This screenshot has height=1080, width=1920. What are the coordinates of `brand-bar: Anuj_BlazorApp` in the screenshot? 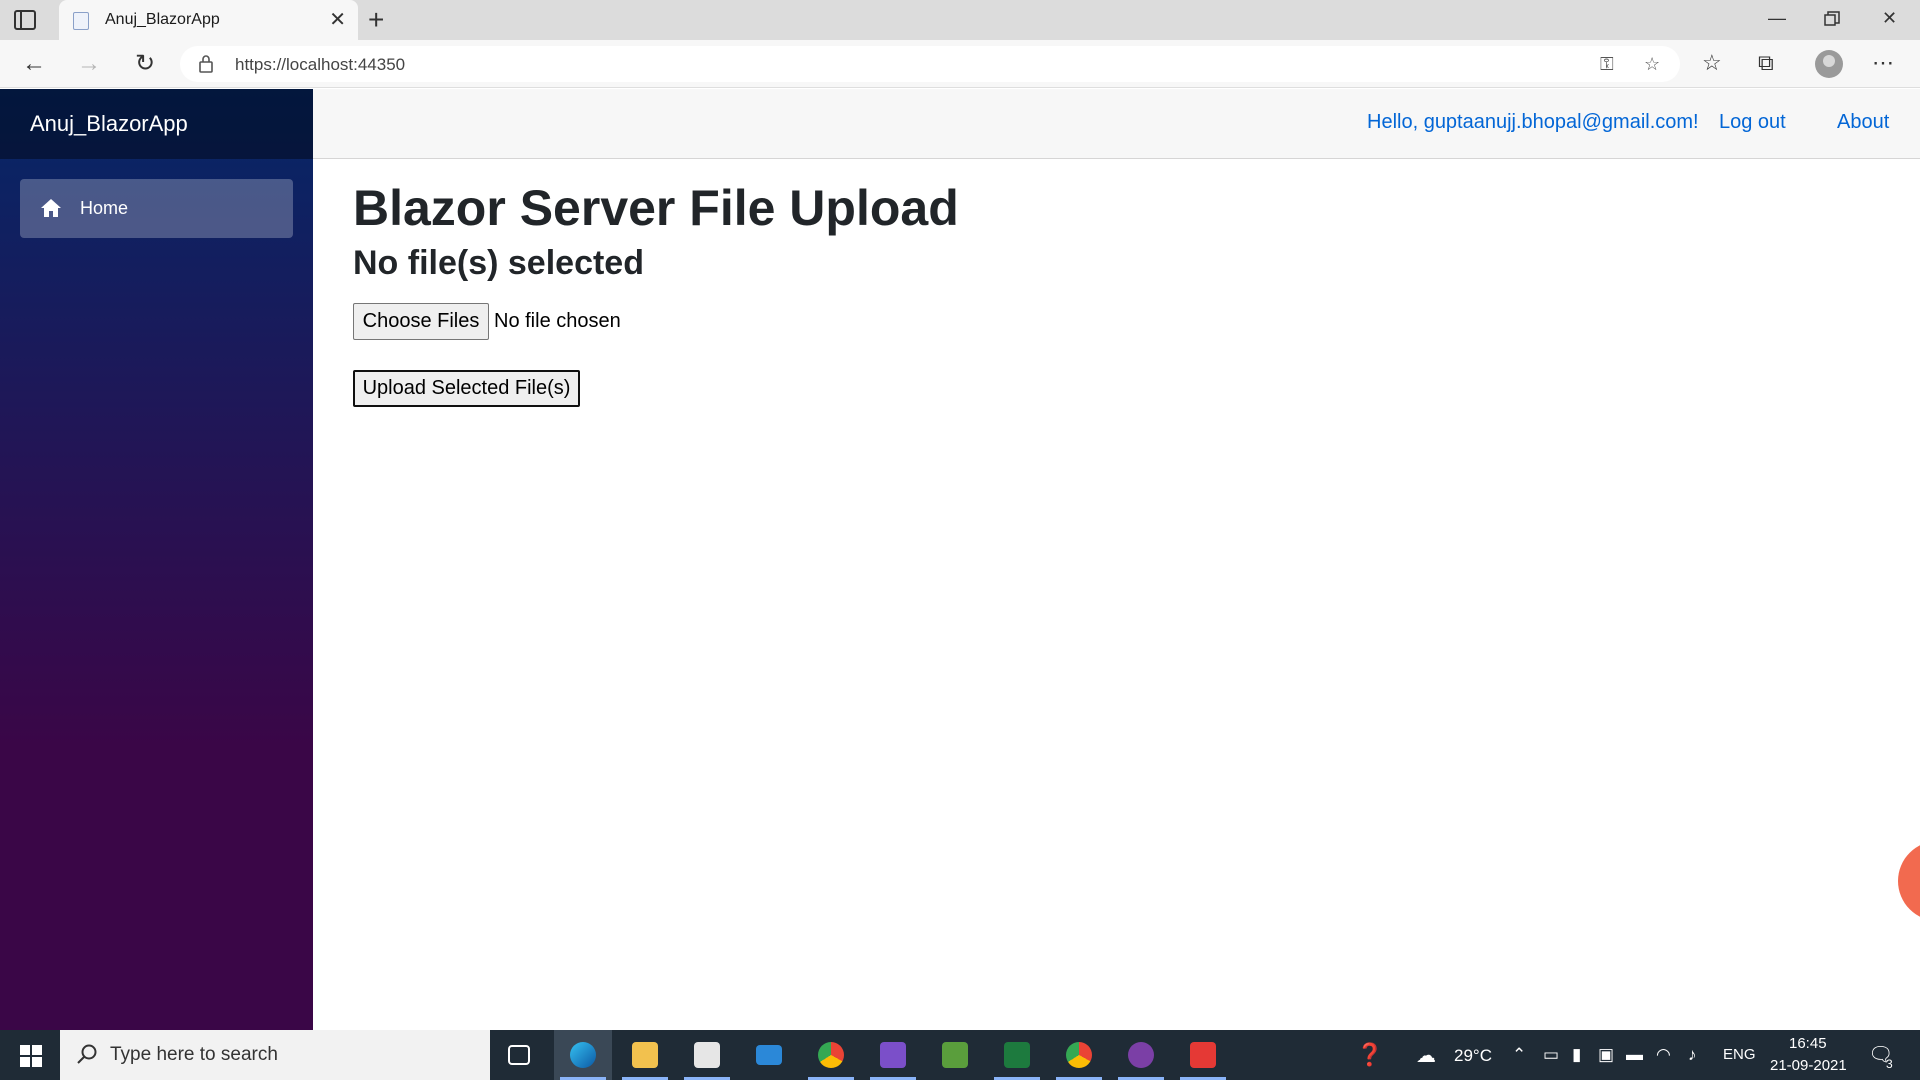 It's located at (156, 124).